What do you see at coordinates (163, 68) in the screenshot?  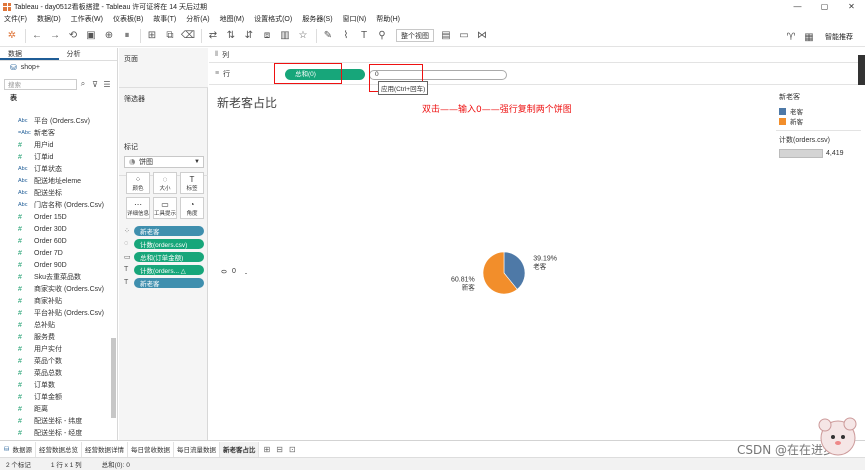 I see `pages-card: 页面` at bounding box center [163, 68].